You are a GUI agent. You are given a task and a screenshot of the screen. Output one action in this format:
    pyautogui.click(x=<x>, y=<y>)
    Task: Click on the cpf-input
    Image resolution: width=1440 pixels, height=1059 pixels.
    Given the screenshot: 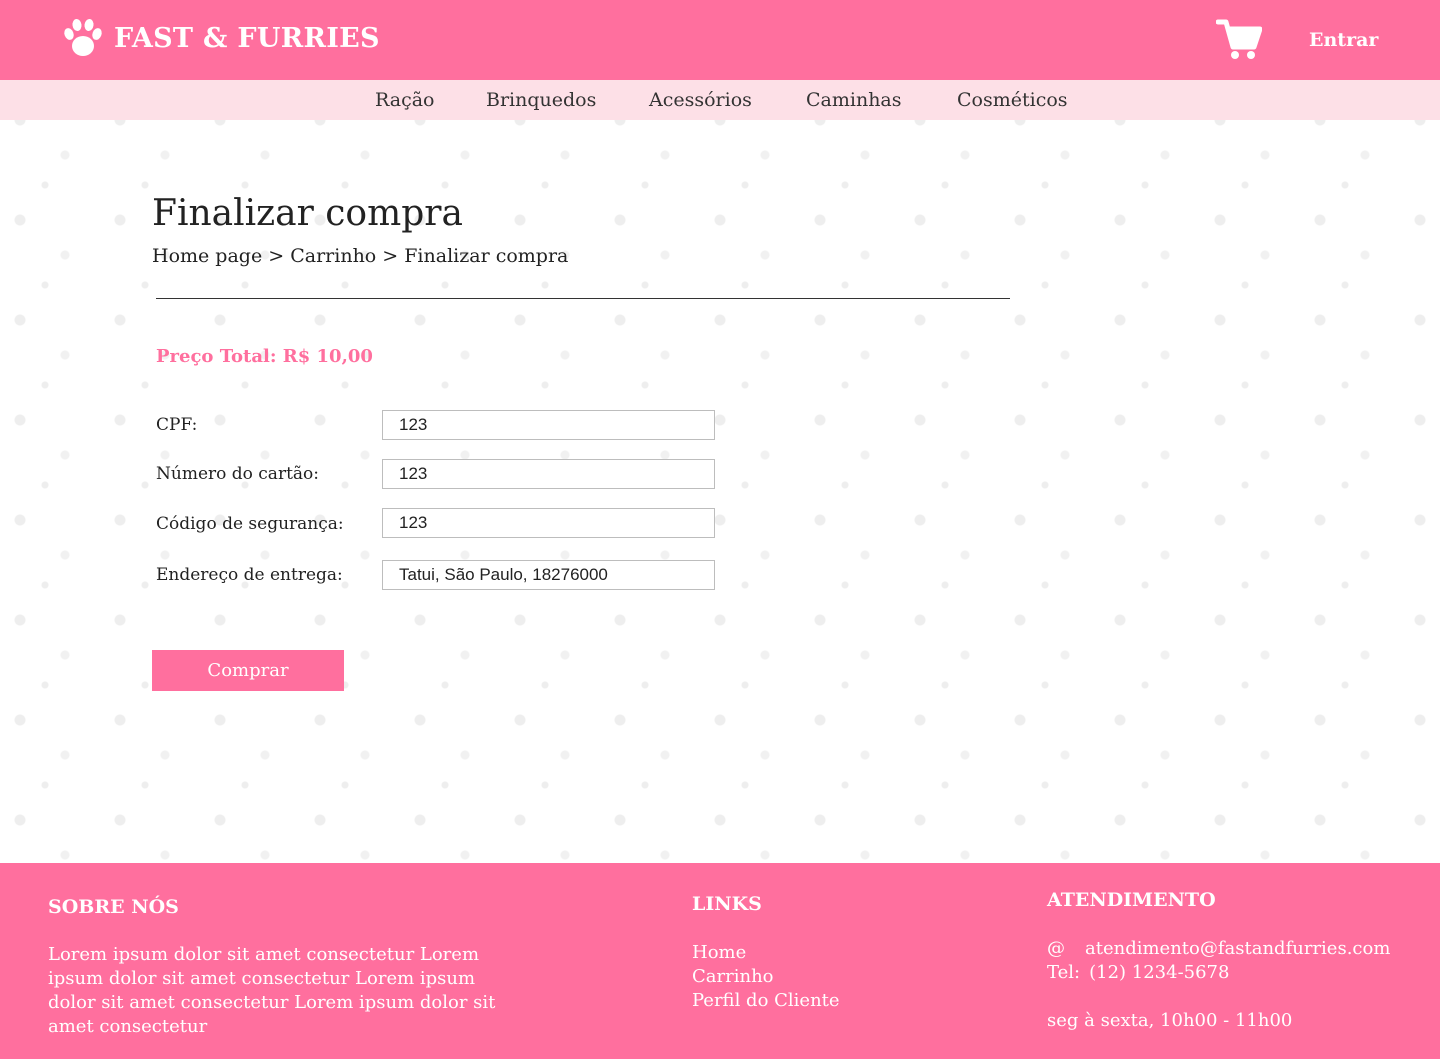 What is the action you would take?
    pyautogui.click(x=548, y=425)
    